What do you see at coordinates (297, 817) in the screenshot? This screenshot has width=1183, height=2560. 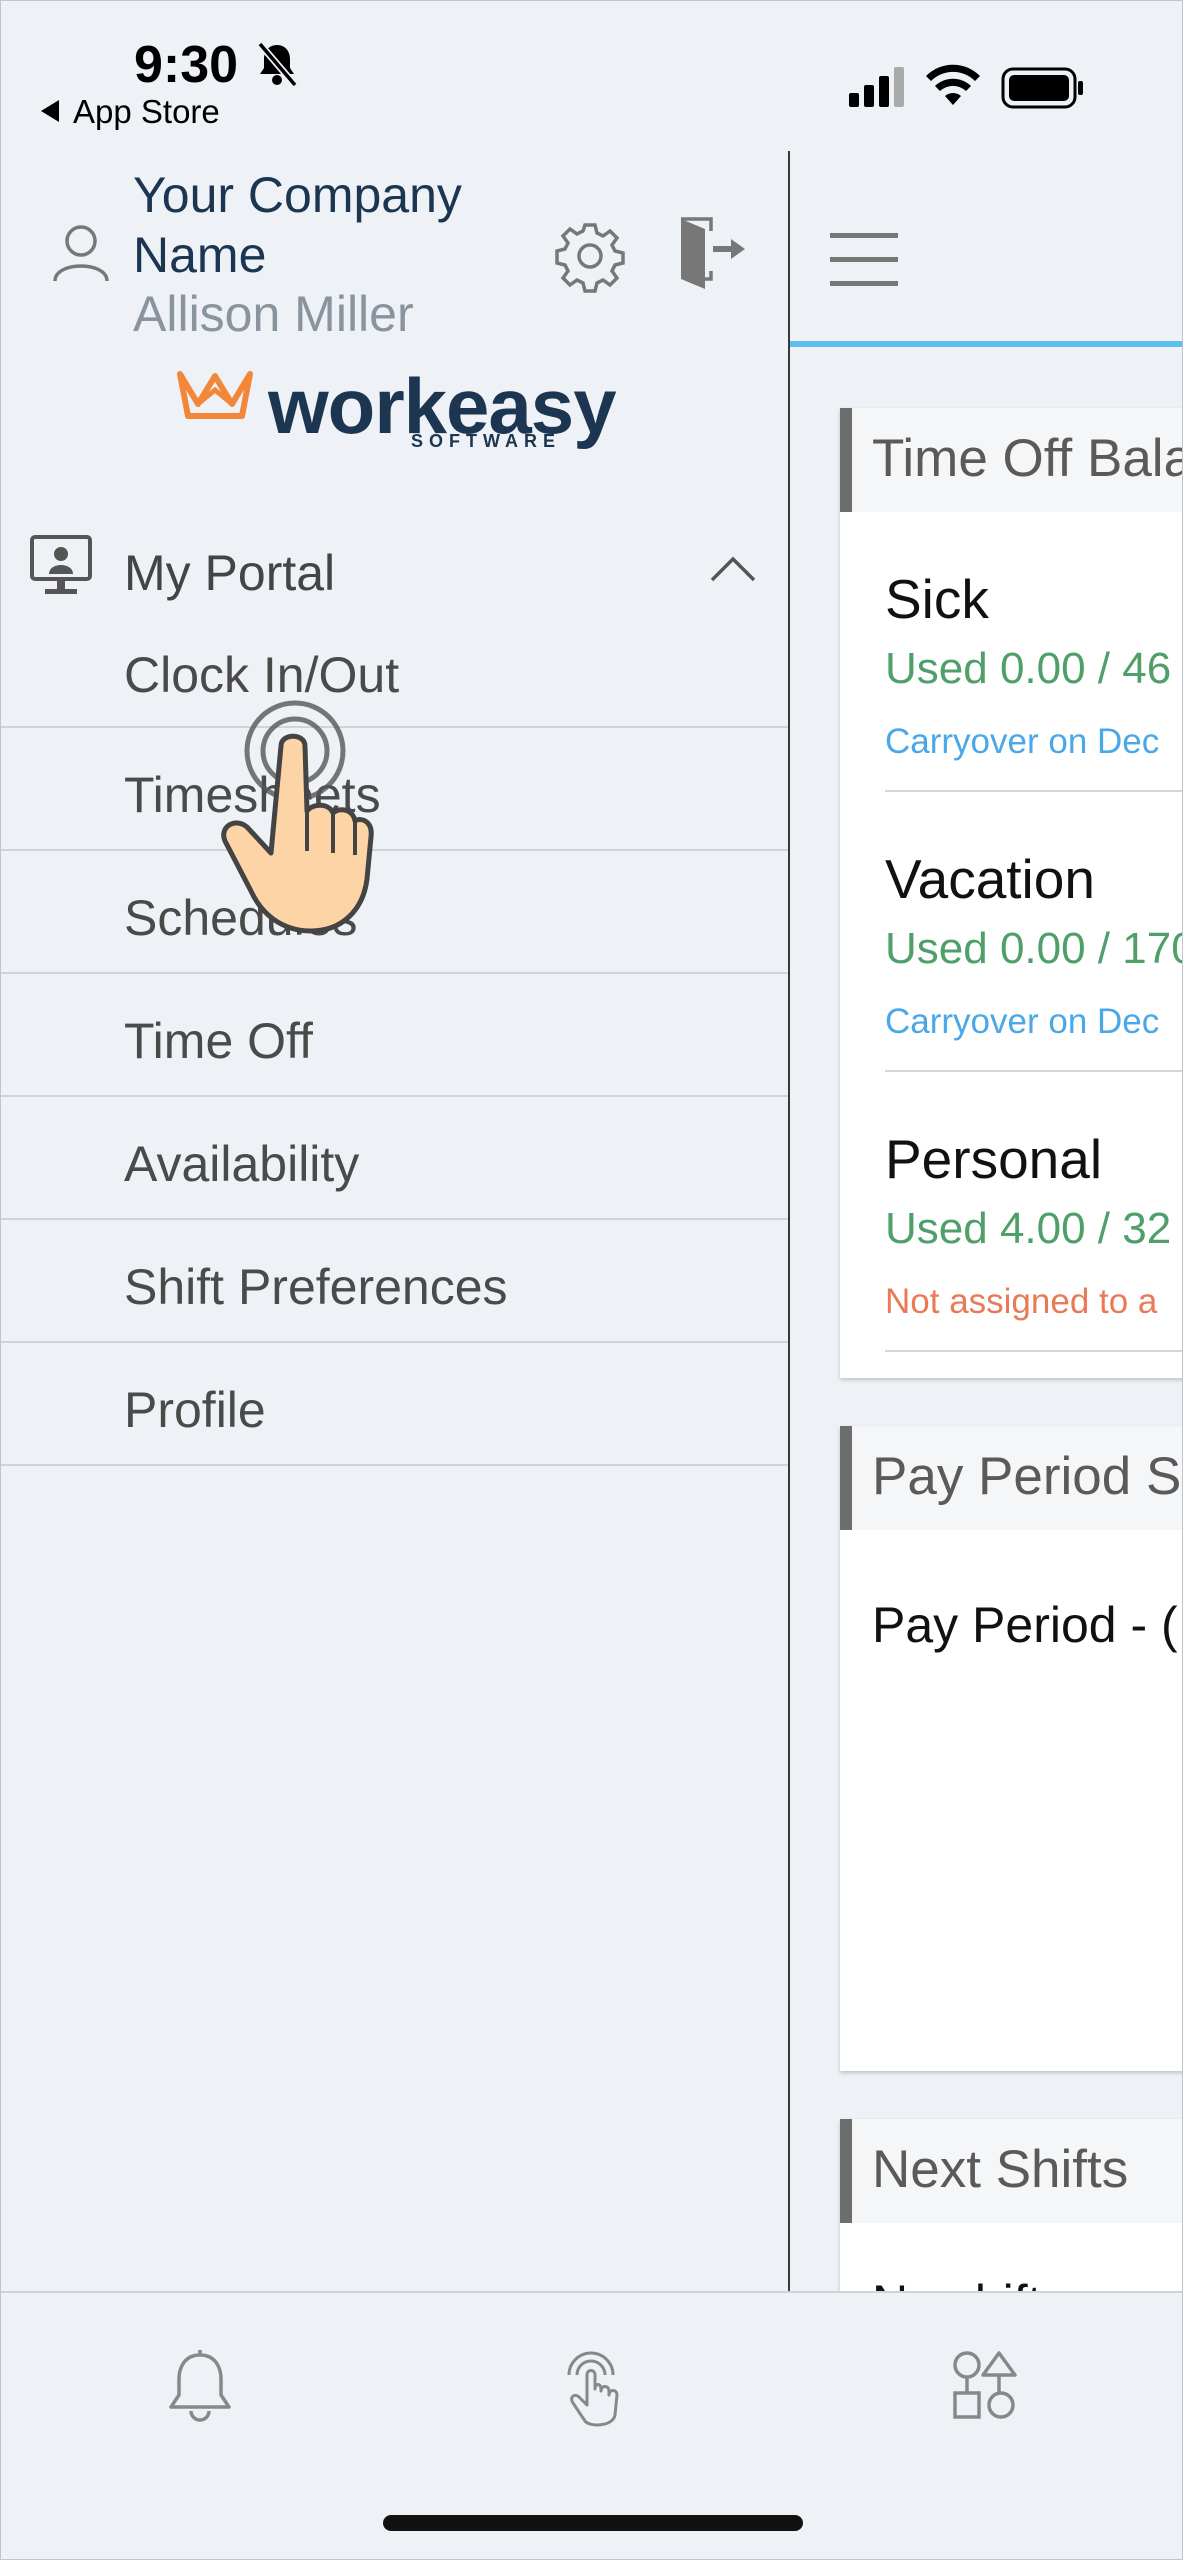 I see `tap-gesture-icon` at bounding box center [297, 817].